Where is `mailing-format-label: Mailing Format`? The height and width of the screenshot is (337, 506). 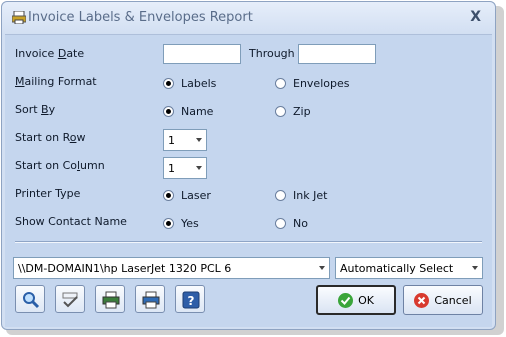 mailing-format-label: Mailing Format is located at coordinates (56, 81).